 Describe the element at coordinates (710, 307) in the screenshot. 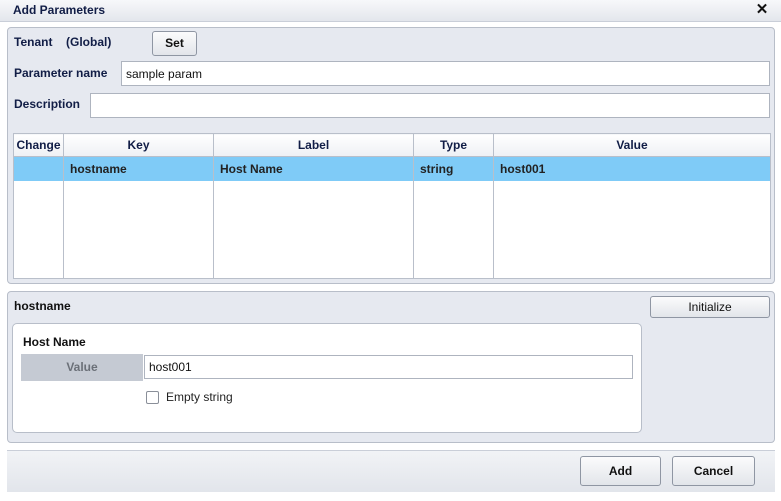

I see `initialize-button: Initialize` at that location.